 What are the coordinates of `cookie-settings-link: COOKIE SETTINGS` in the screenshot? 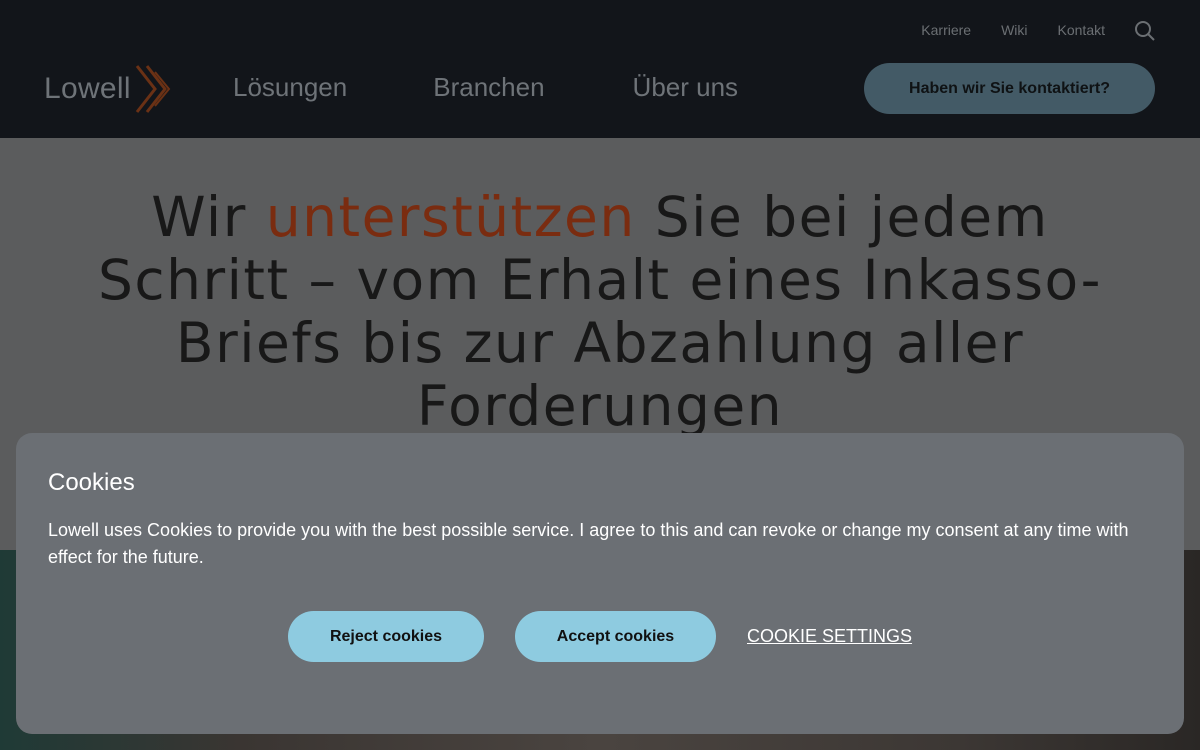 It's located at (829, 636).